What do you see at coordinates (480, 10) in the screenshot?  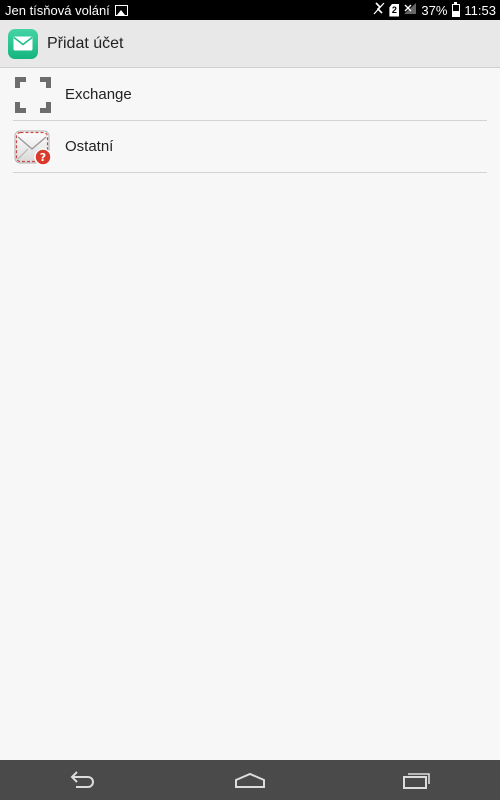 I see `clock: 11:53` at bounding box center [480, 10].